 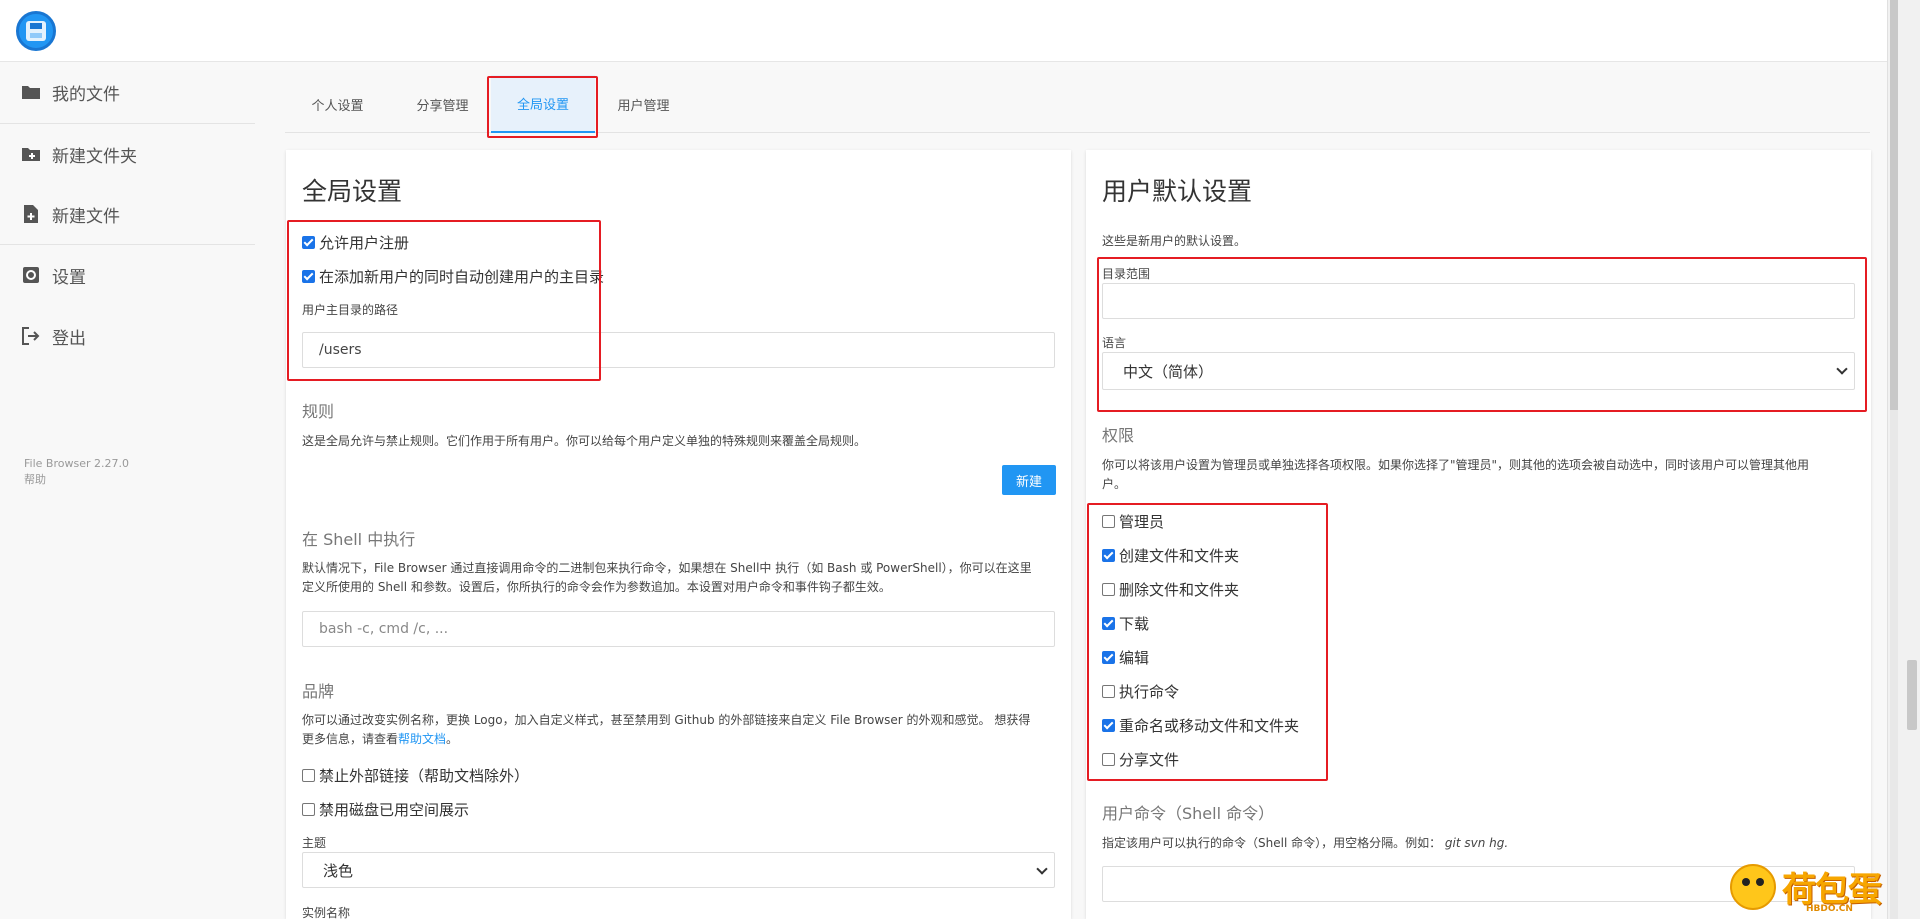 I want to click on perm-modify-checkbox: 编辑, so click(x=1125, y=657).